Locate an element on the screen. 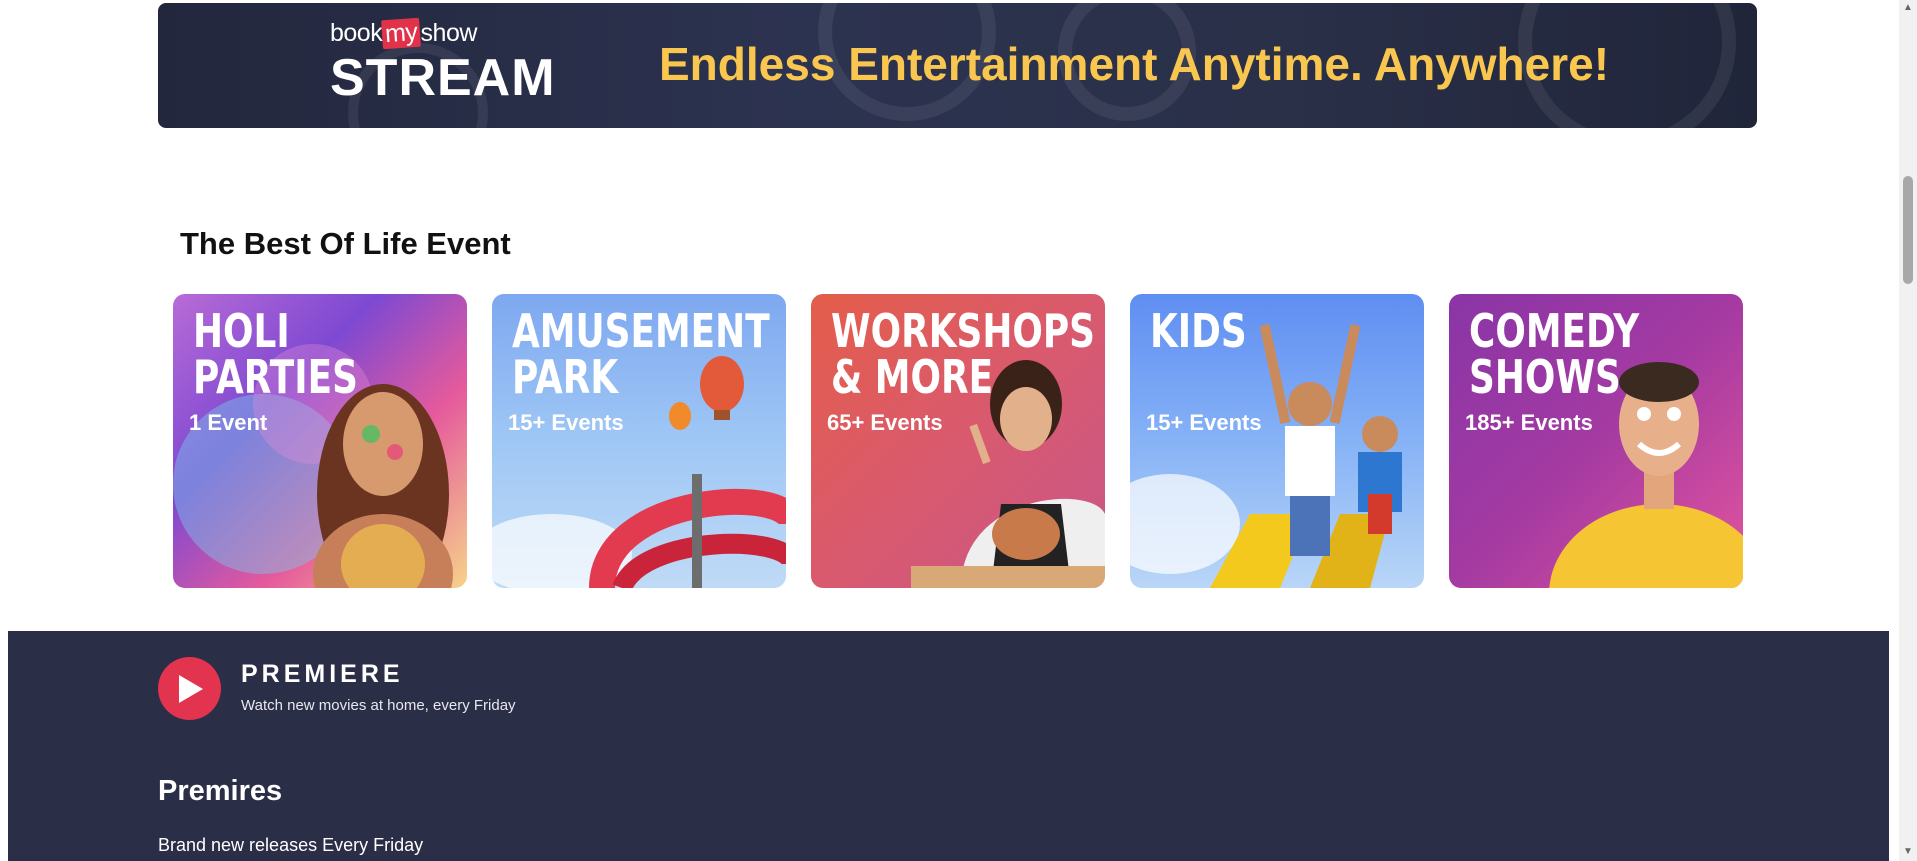 This screenshot has height=861, width=1917. card-title: WORKSHOPS & MORE is located at coordinates (963, 354).